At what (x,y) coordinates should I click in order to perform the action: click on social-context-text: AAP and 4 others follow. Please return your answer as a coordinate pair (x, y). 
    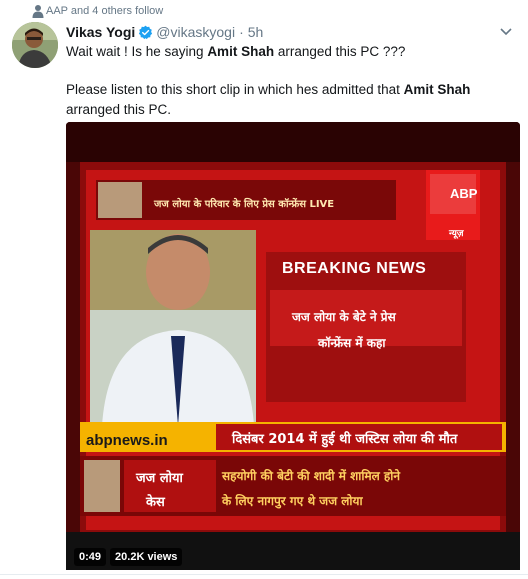
    Looking at the image, I should click on (105, 11).